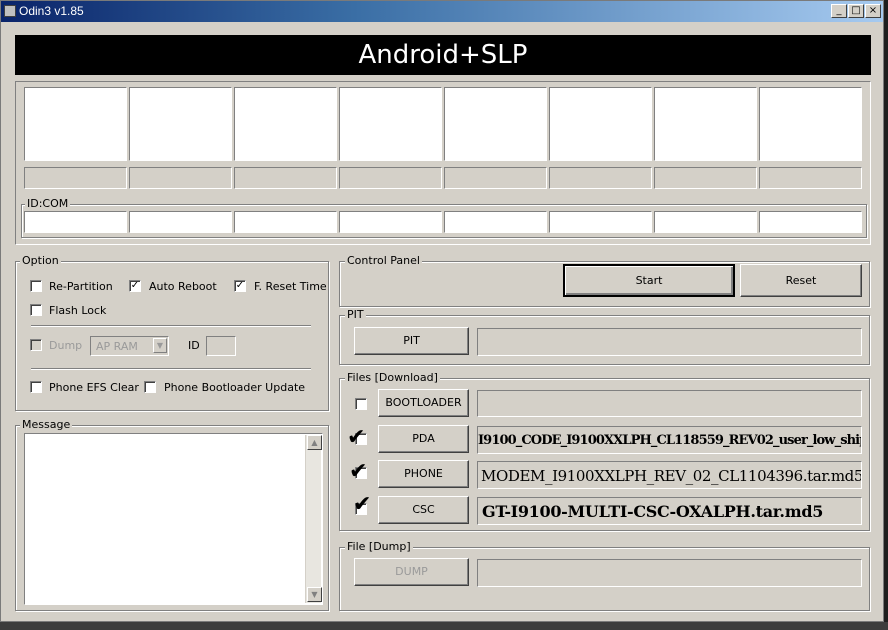  Describe the element at coordinates (313, 519) in the screenshot. I see `message-scrollbar: ▲ ▼` at that location.